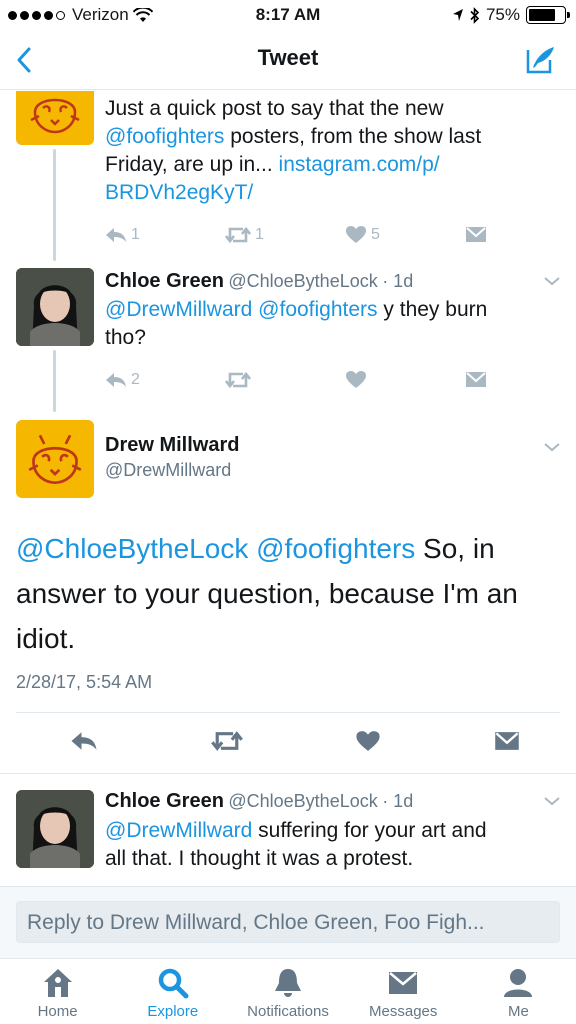 This screenshot has height=1024, width=576. I want to click on battery-percent: 75%, so click(502, 14).